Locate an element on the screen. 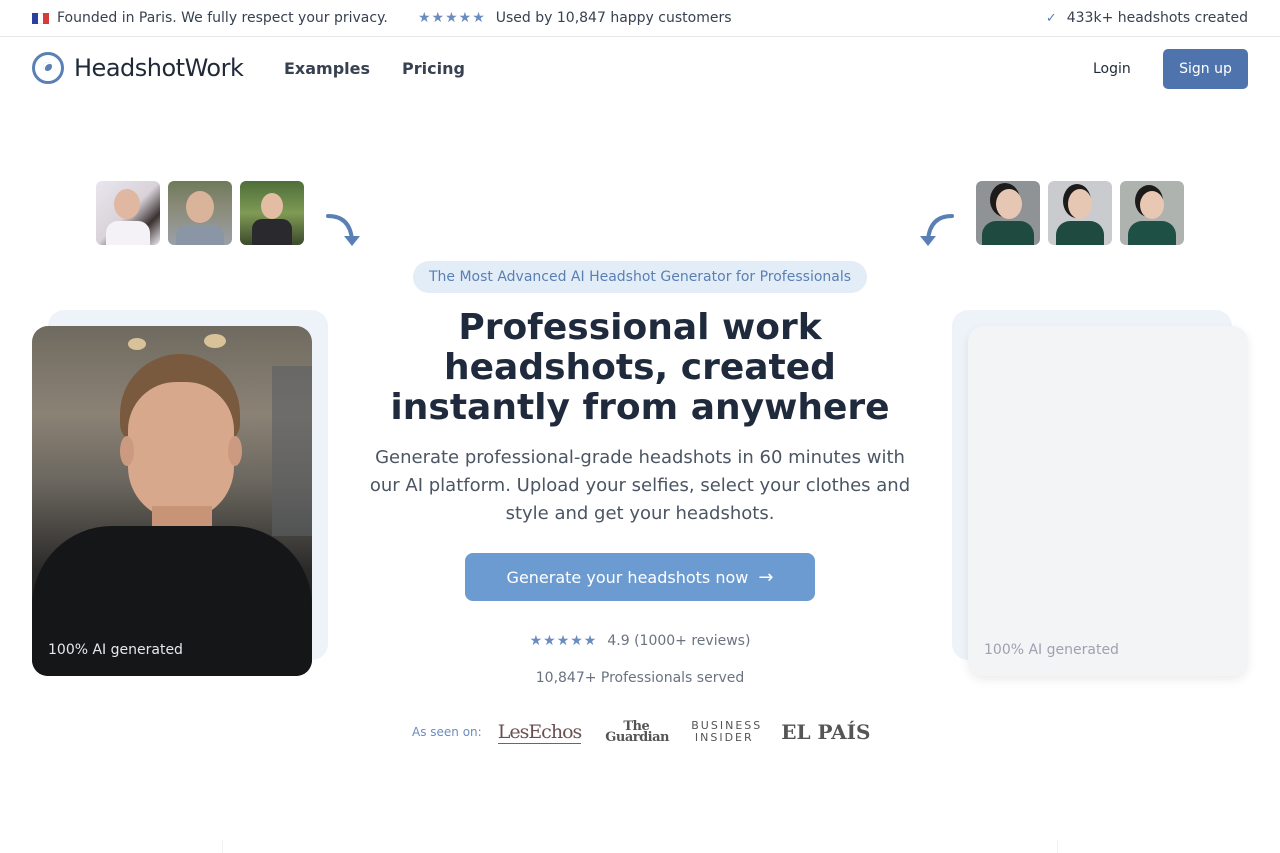  logo-text: HeadshotWork is located at coordinates (159, 68).